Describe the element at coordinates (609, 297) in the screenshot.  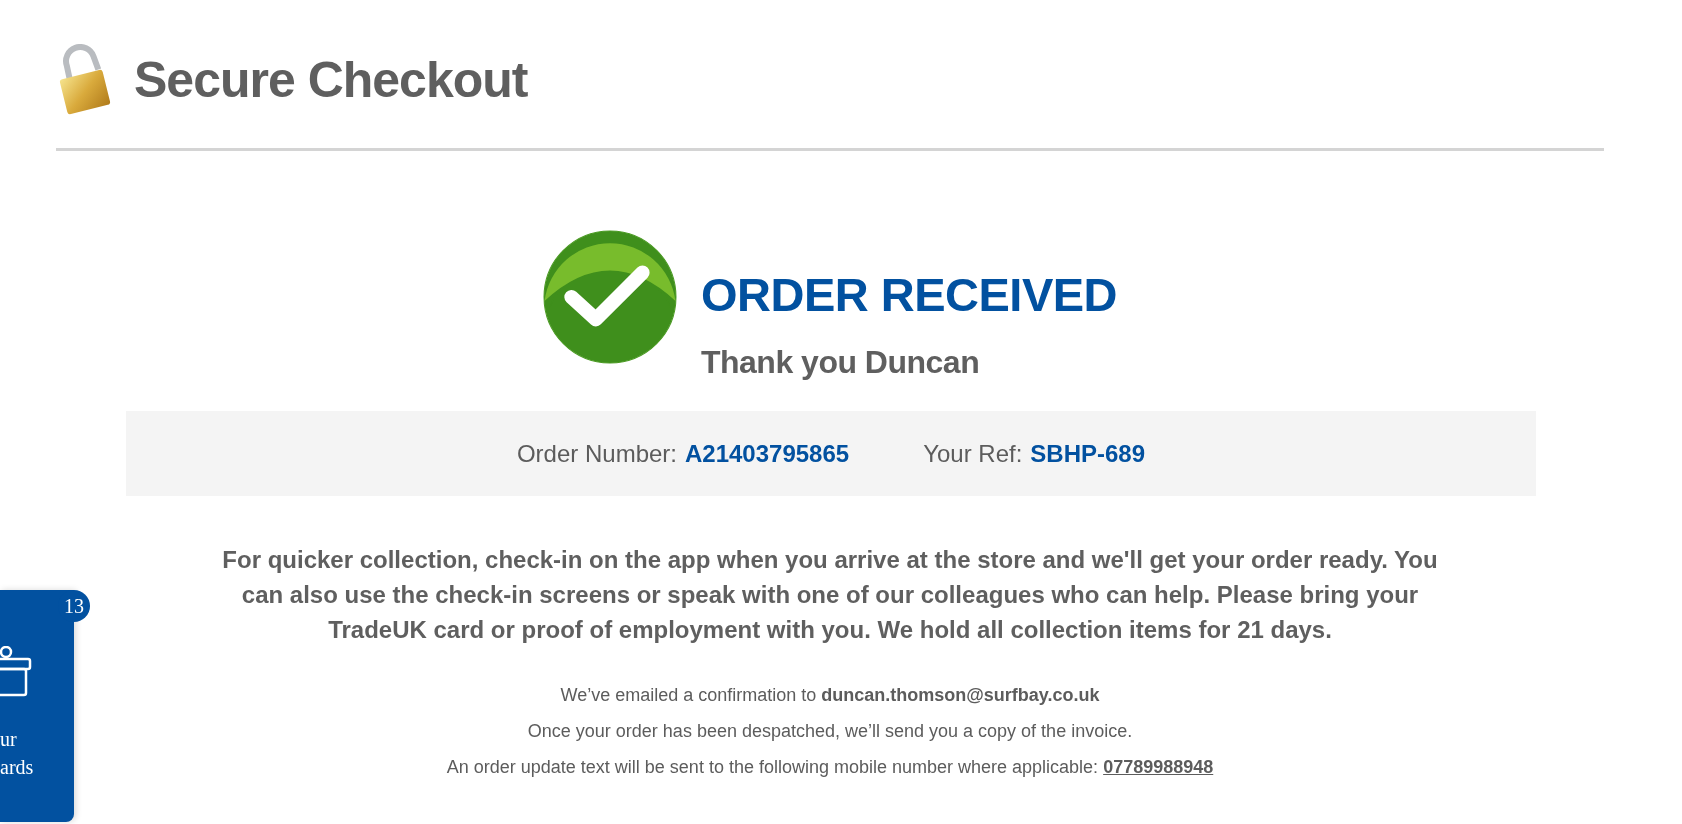
I see `checkmark-icon` at that location.